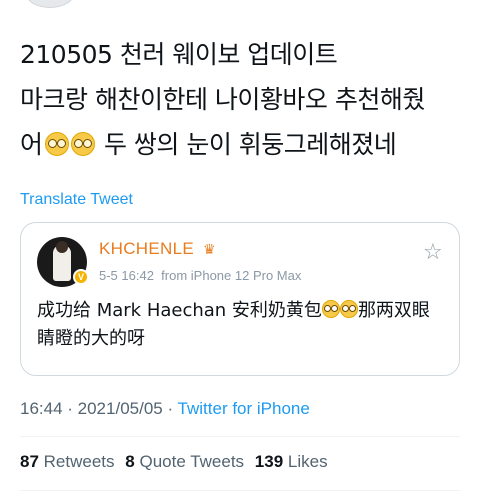 Image resolution: width=480 pixels, height=497 pixels. What do you see at coordinates (81, 277) in the screenshot?
I see `verified-badge-icon: V` at bounding box center [81, 277].